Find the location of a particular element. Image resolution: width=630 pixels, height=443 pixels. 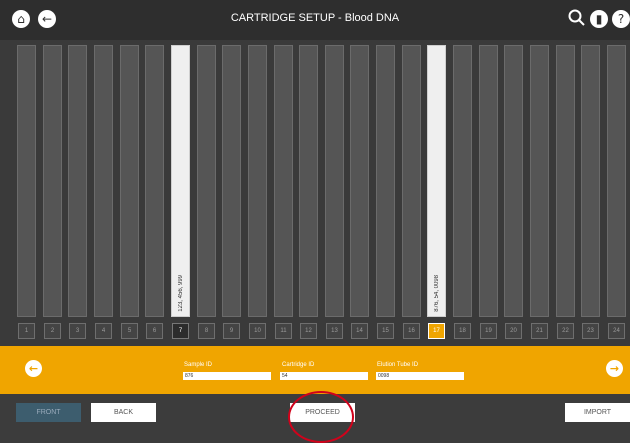

slot-label: 876, 54, 0098 is located at coordinates (437, 293).